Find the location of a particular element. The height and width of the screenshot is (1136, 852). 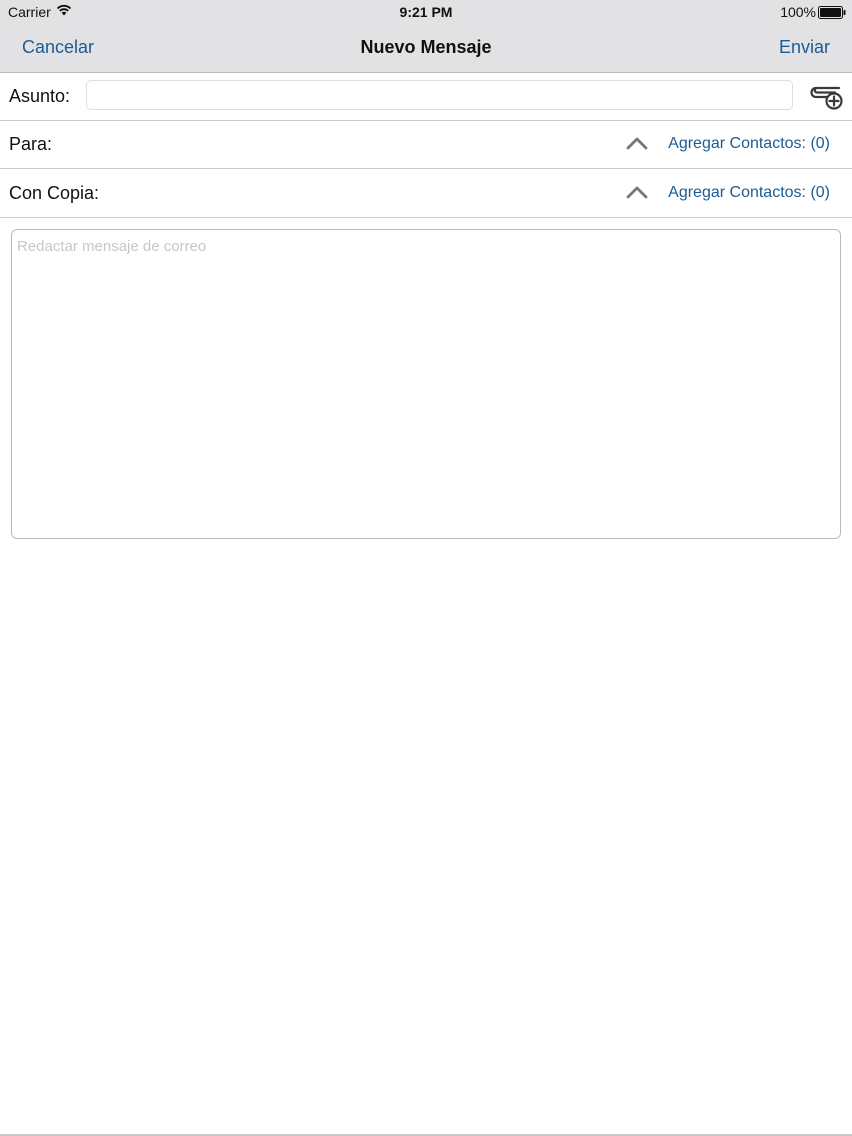

to-label: Para: is located at coordinates (31, 144).